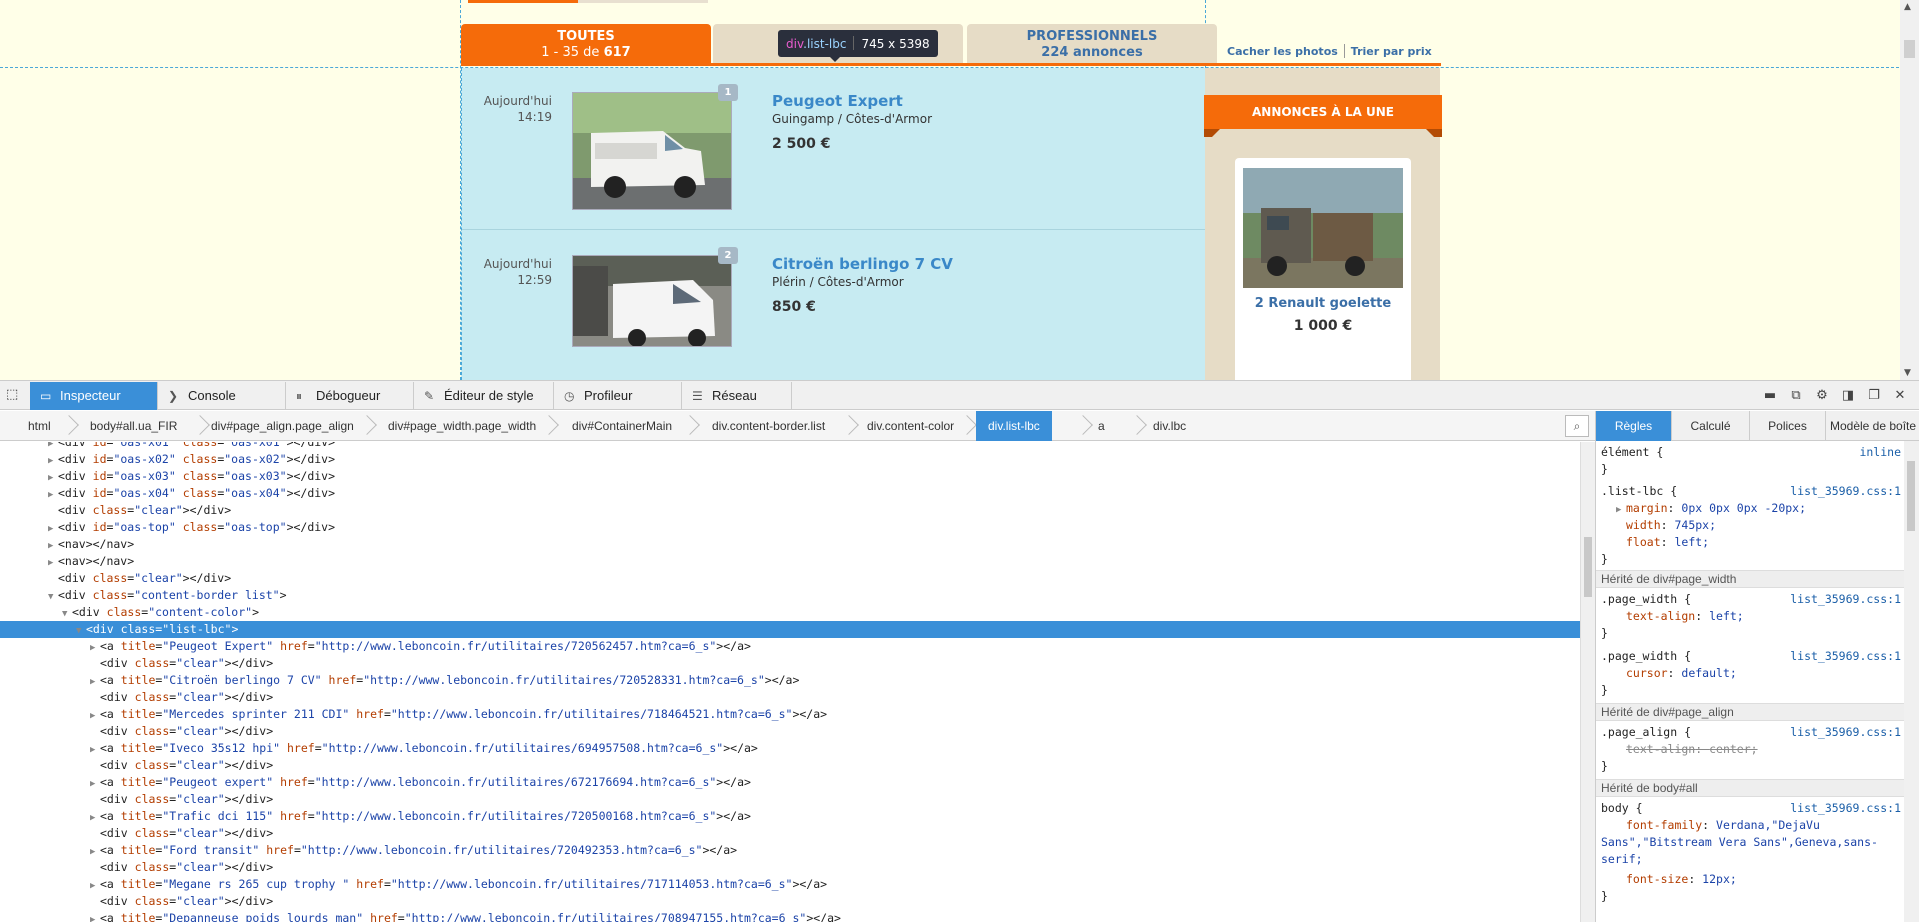  What do you see at coordinates (1092, 44) in the screenshot?
I see `tab-professionals: PROFESSIONNELS 224 annonces` at bounding box center [1092, 44].